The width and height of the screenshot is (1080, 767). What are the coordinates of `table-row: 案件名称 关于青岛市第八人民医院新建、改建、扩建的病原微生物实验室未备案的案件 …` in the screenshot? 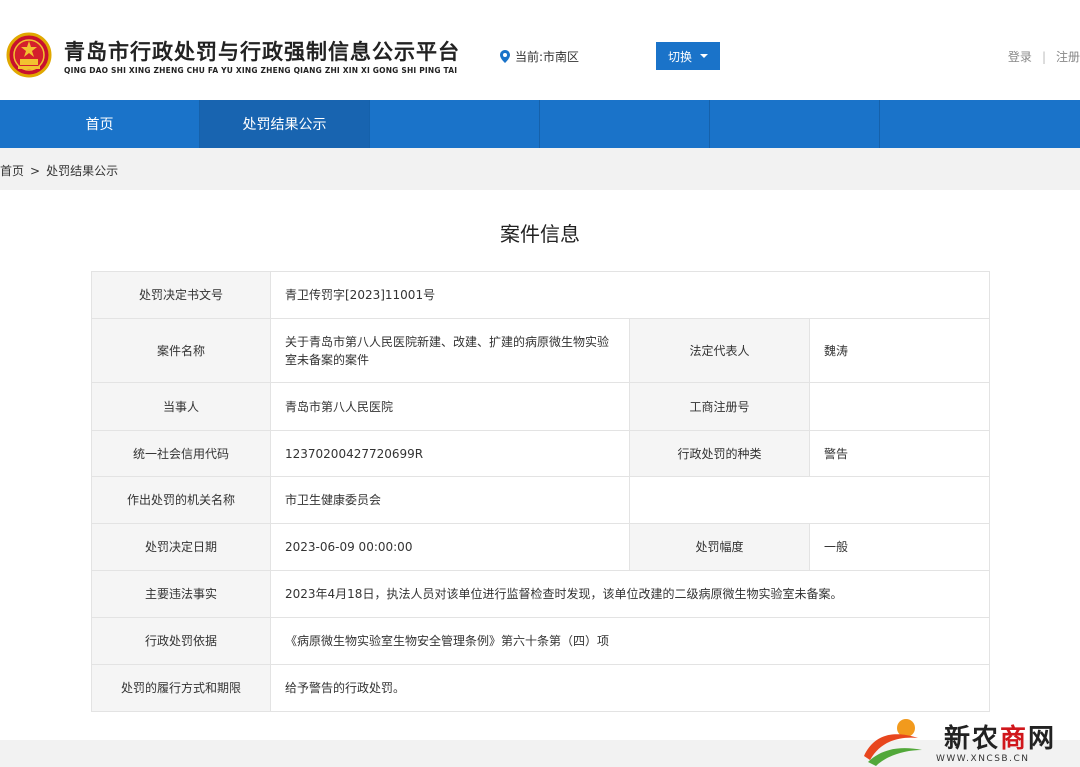 It's located at (541, 350).